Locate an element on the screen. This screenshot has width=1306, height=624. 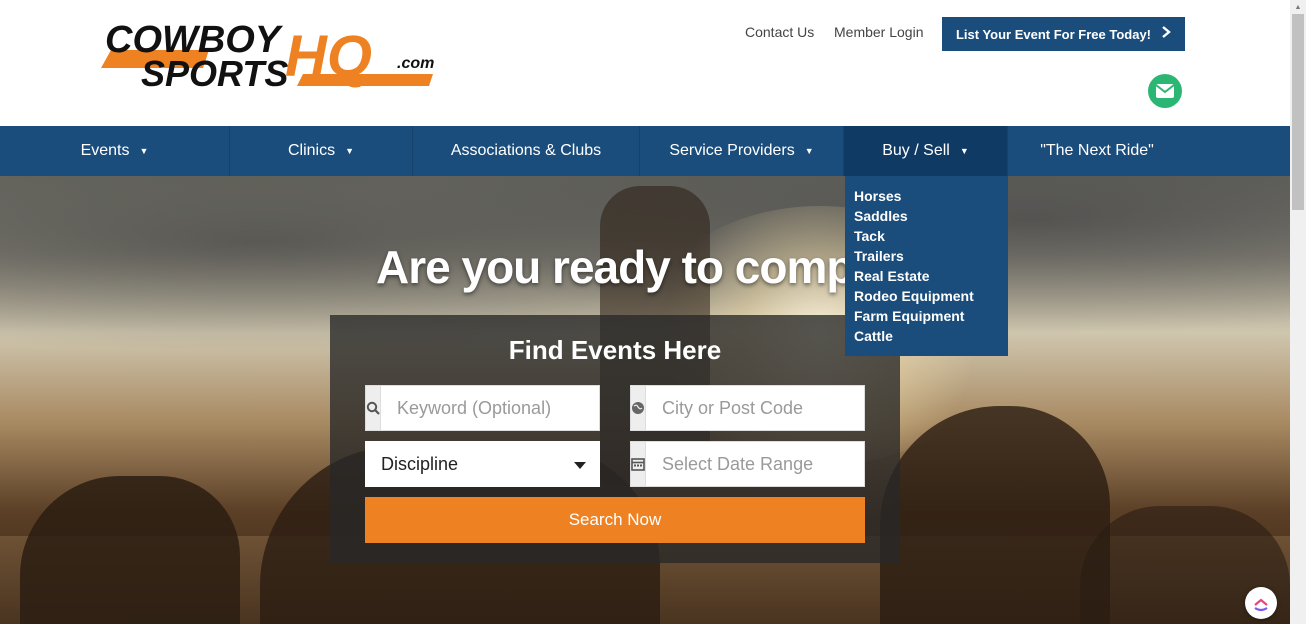
dropdown-item-saddles: Saddles is located at coordinates (926, 216).